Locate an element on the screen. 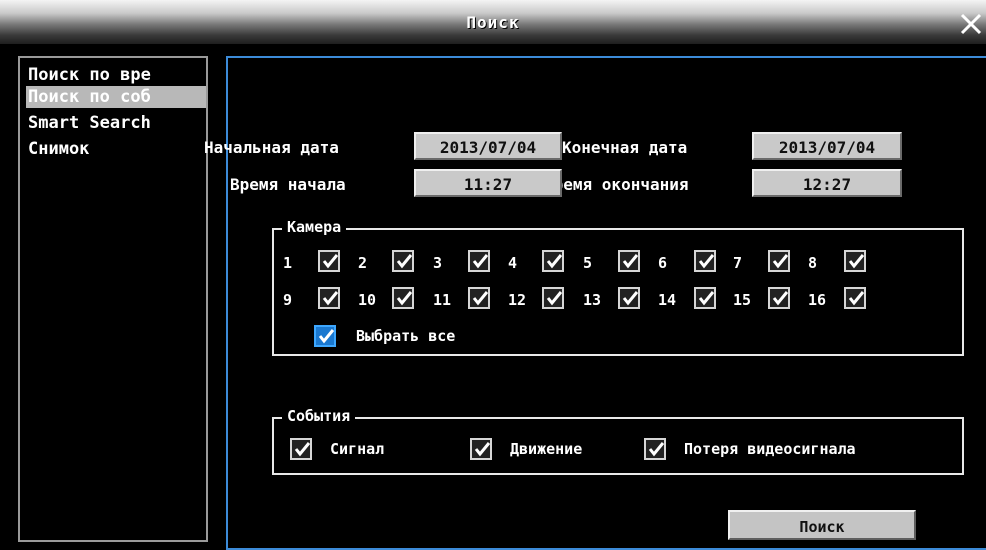 This screenshot has width=986, height=550. camera-group-legend: Камера is located at coordinates (314, 227).